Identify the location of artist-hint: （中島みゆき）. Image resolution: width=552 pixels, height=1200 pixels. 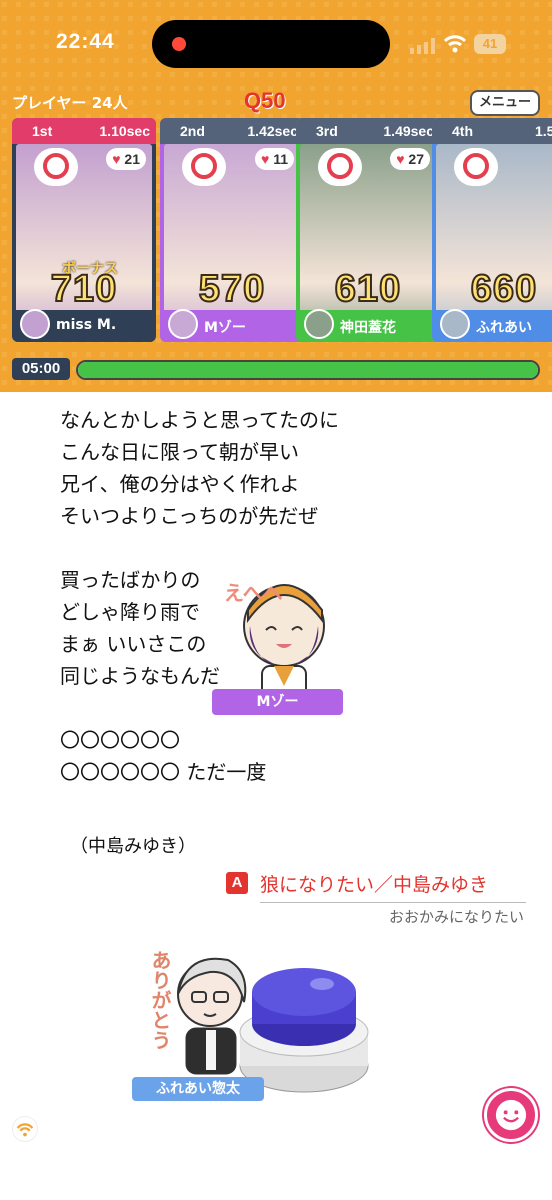
(133, 846).